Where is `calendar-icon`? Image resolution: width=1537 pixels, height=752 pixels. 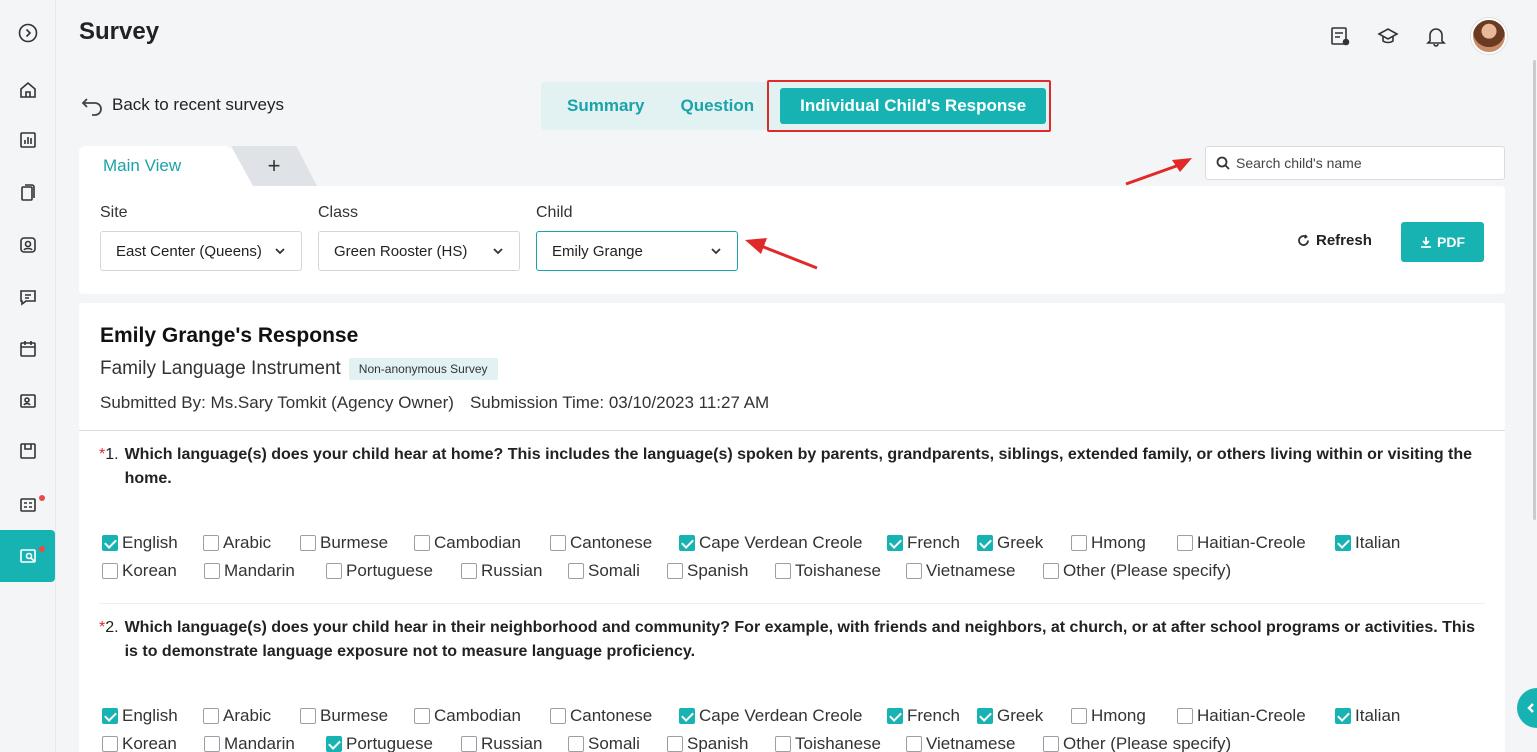 calendar-icon is located at coordinates (28, 349).